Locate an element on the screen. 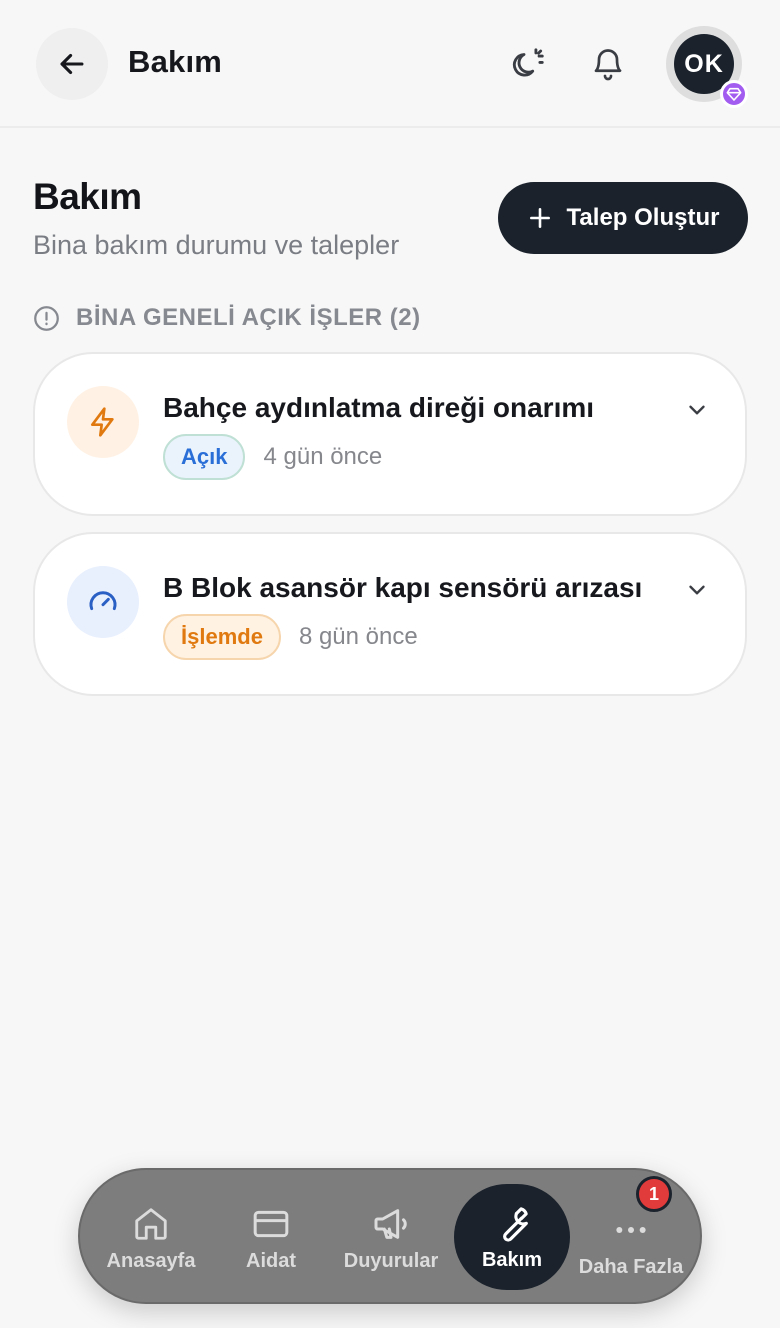 The height and width of the screenshot is (1328, 780). nav-label: Aidat is located at coordinates (271, 1261).